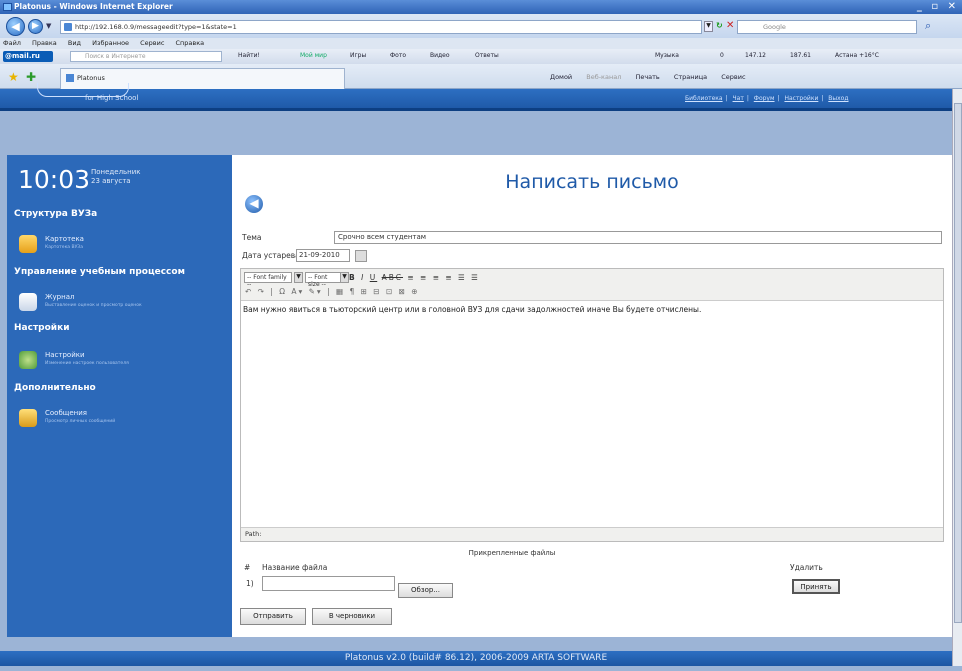 The height and width of the screenshot is (671, 962). I want to click on stop-icon: ✕, so click(730, 25).